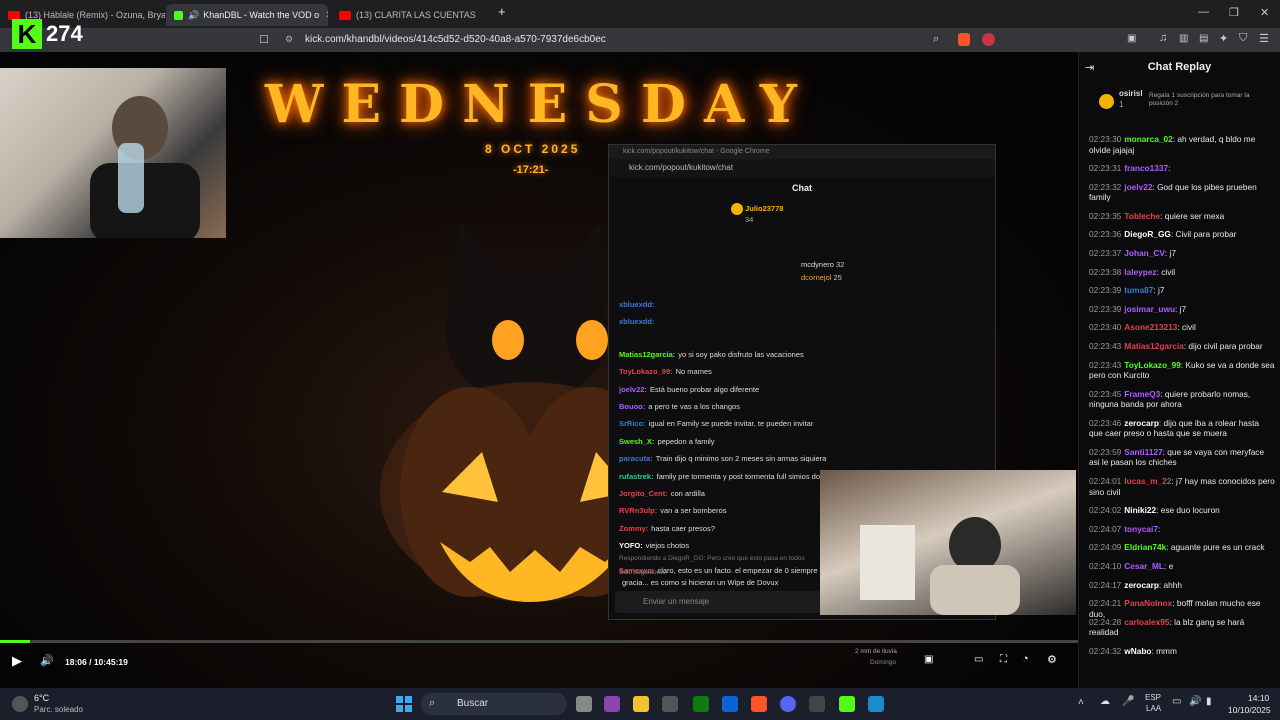 The width and height of the screenshot is (1280, 720). What do you see at coordinates (1081, 702) in the screenshot?
I see `tray-chevron-icon: ˄` at bounding box center [1081, 702].